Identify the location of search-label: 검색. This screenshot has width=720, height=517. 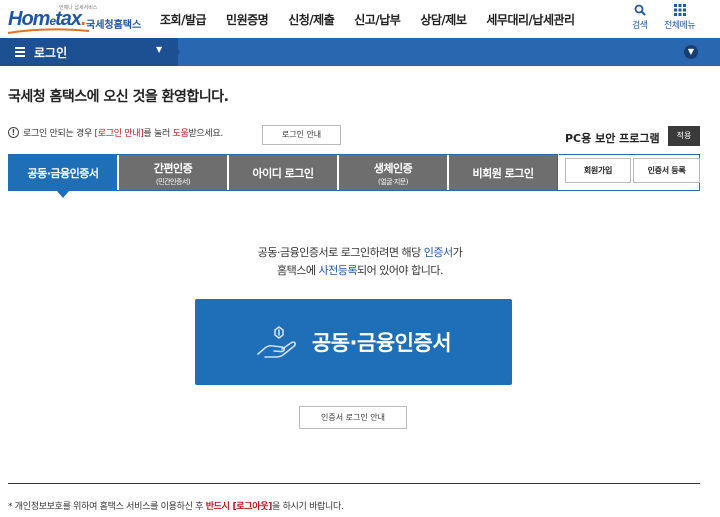
(640, 26).